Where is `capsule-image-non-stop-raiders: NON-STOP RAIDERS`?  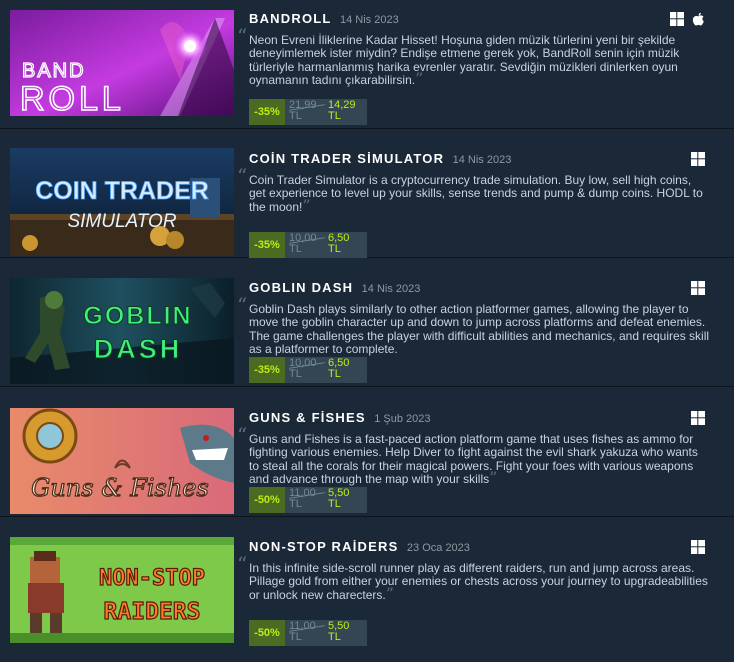
capsule-image-non-stop-raiders: NON-STOP RAIDERS is located at coordinates (122, 590).